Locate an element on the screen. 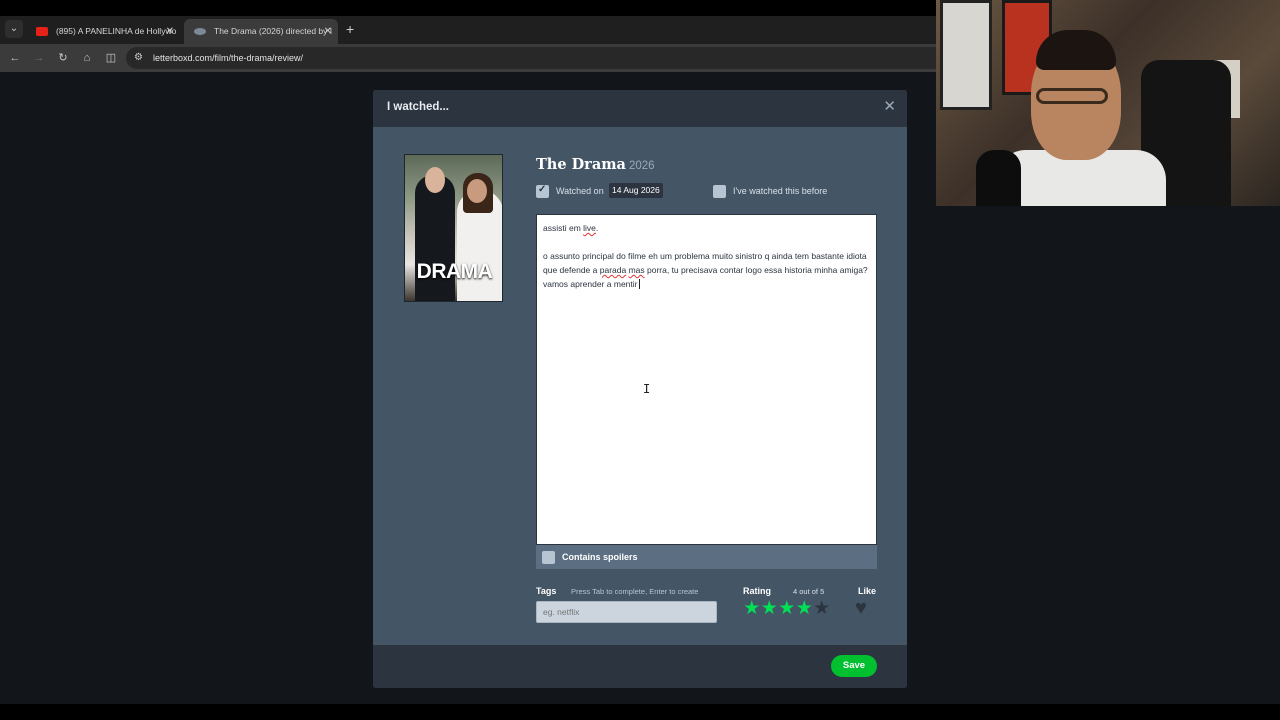  browser-tab-letterboxd: The Drama (2026) directed by I ✕ is located at coordinates (261, 31).